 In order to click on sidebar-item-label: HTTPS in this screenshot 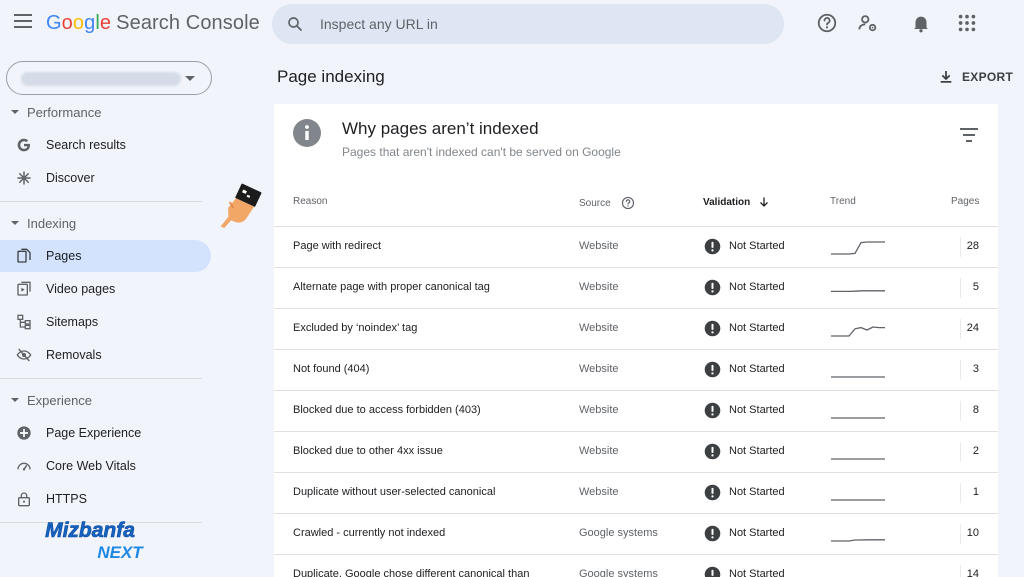, I will do `click(66, 499)`.